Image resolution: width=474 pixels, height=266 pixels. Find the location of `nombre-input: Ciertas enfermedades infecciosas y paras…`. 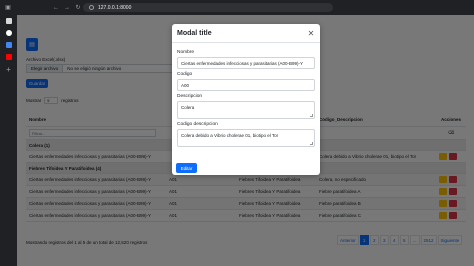

nombre-input: Ciertas enfermedades infecciosas y paras… is located at coordinates (246, 63).